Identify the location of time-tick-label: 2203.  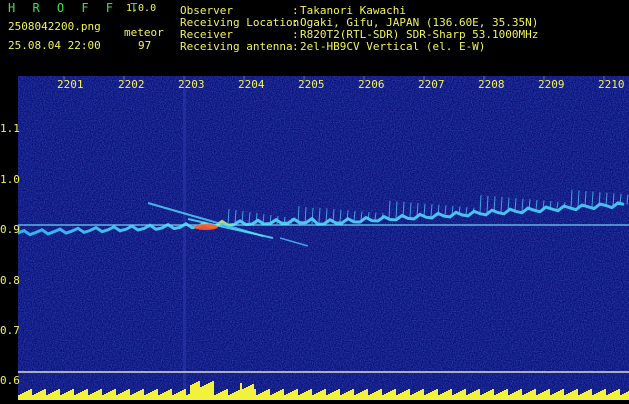
(191, 84).